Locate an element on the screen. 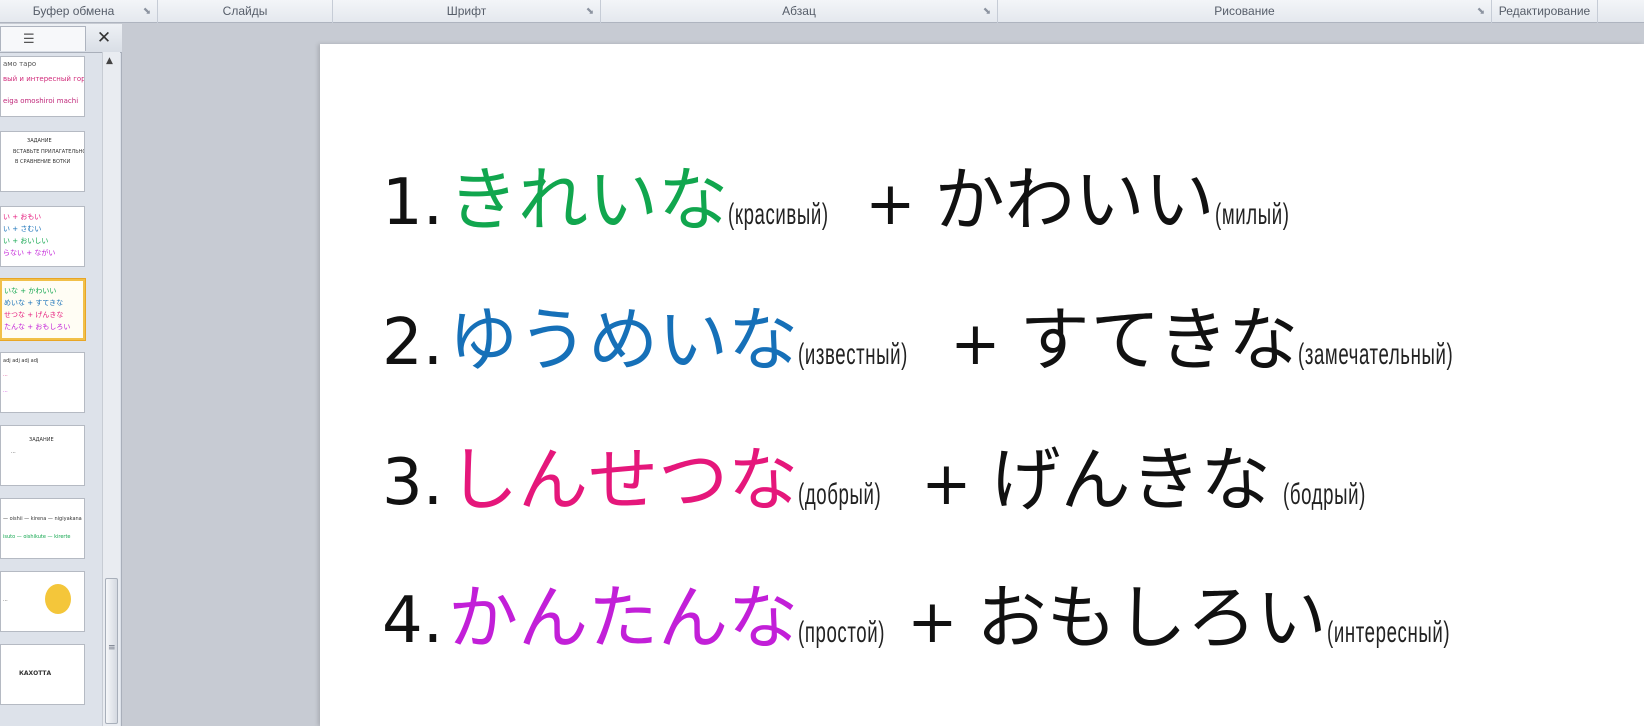 This screenshot has height=726, width=1644. adjective-translation: (интересный) is located at coordinates (1388, 632).